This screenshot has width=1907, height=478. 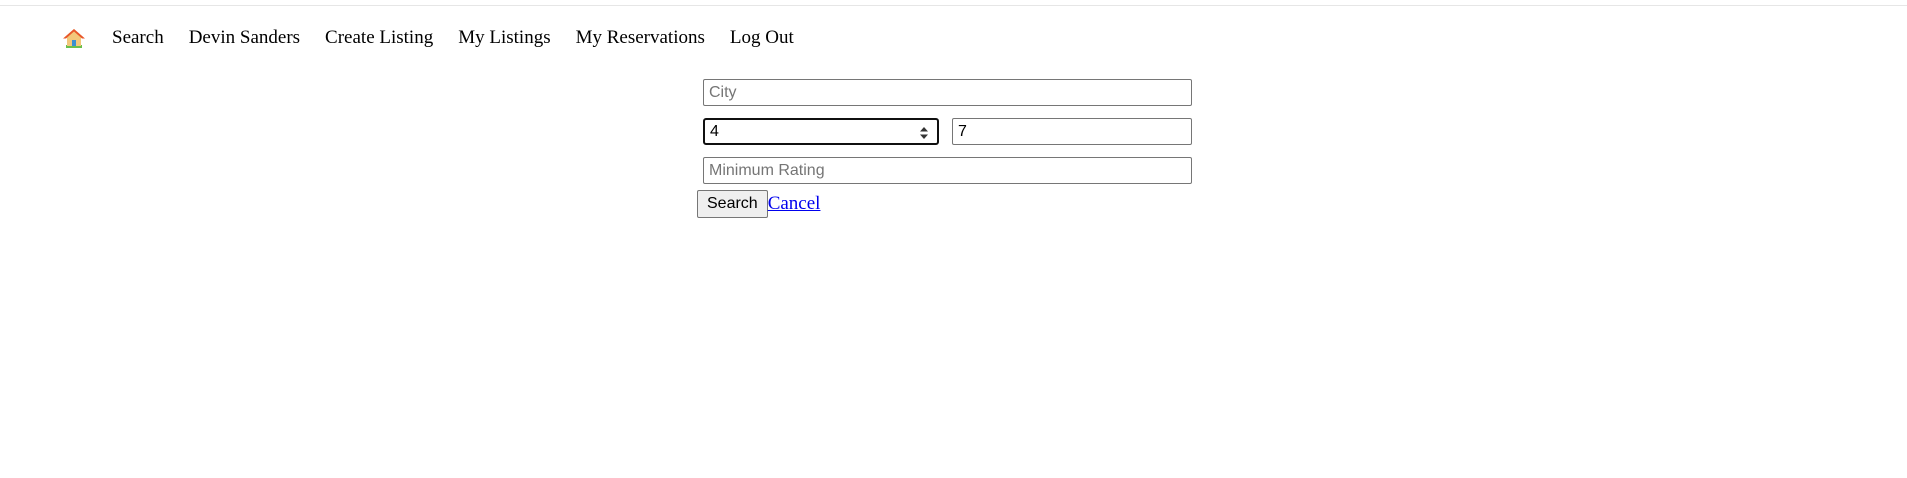 What do you see at coordinates (732, 204) in the screenshot?
I see `search-button: Search` at bounding box center [732, 204].